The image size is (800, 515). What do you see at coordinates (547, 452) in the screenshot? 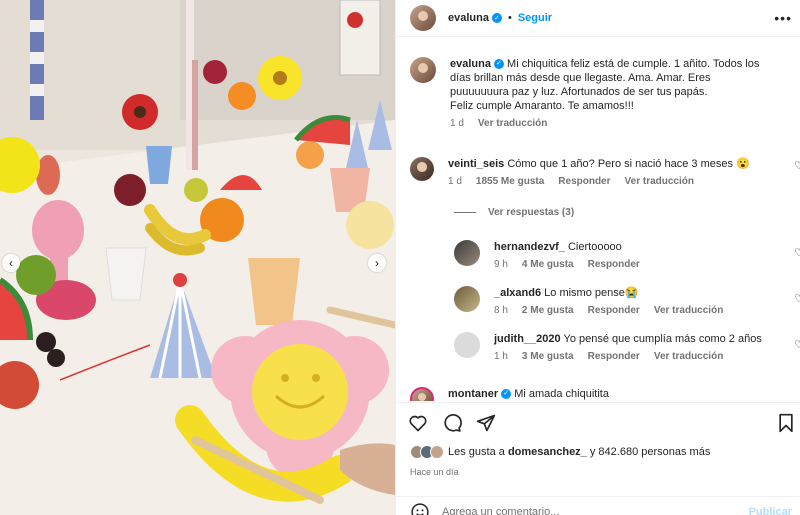
I see `likes-user: domesanchez_` at bounding box center [547, 452].